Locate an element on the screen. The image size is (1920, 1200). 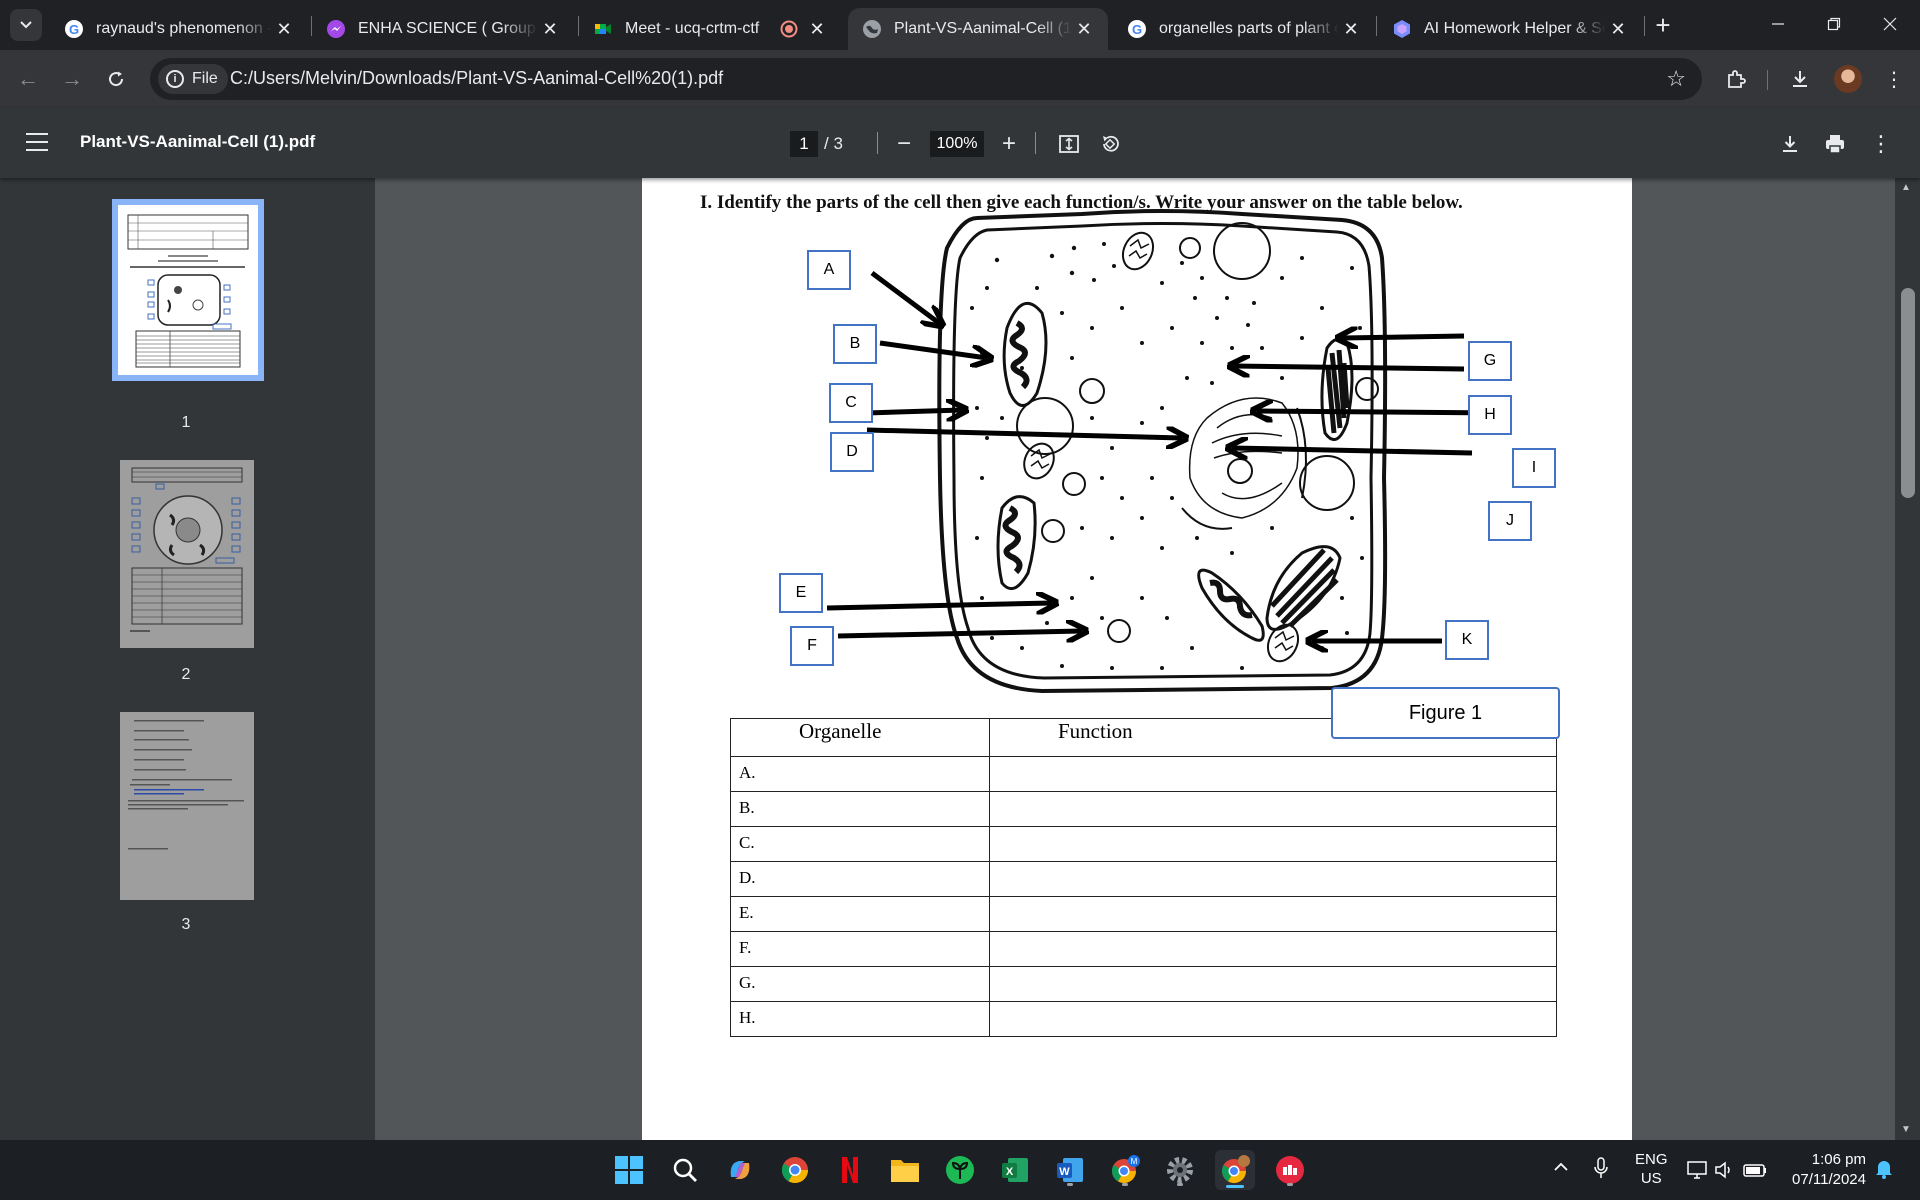
taskbar-settings is located at coordinates (1180, 1170).